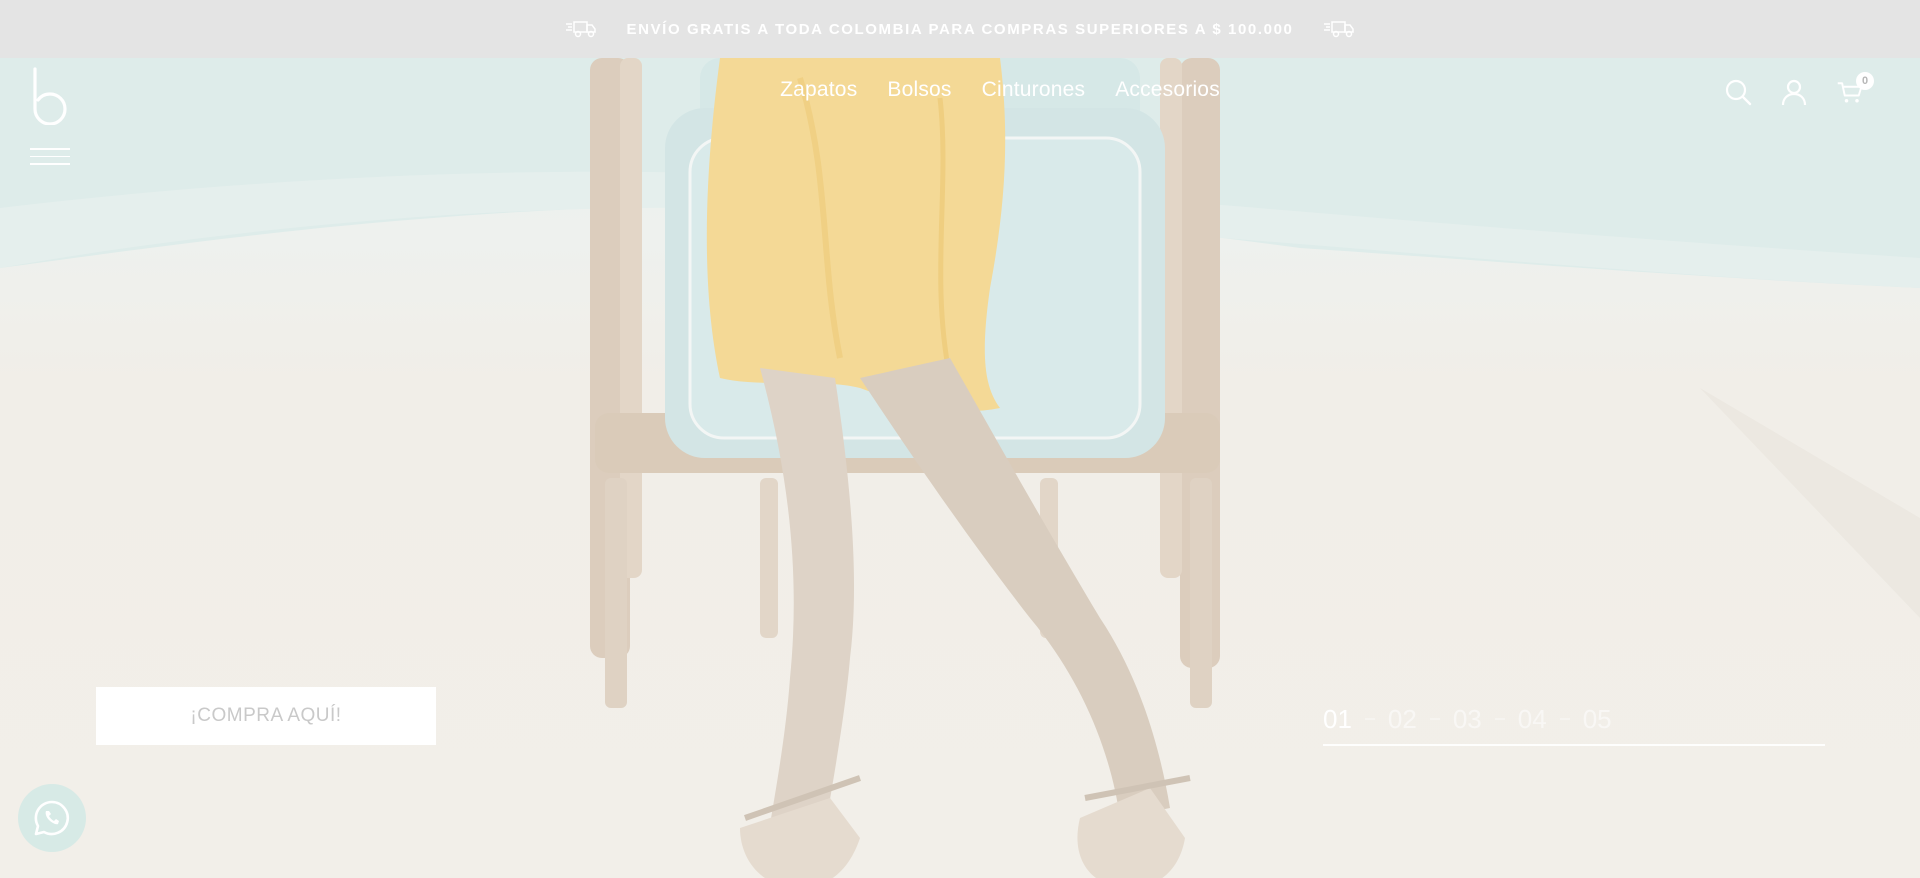  I want to click on header-actions: 0, so click(1799, 89).